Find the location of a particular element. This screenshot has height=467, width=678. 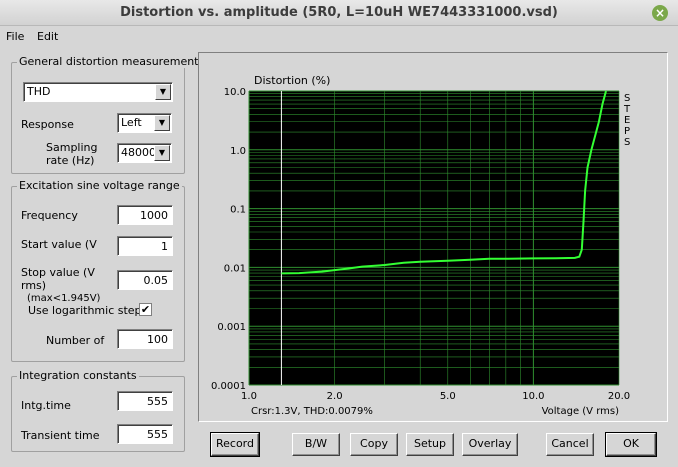

log-steps-label: Use logarithmic steps is located at coordinates (88, 310).